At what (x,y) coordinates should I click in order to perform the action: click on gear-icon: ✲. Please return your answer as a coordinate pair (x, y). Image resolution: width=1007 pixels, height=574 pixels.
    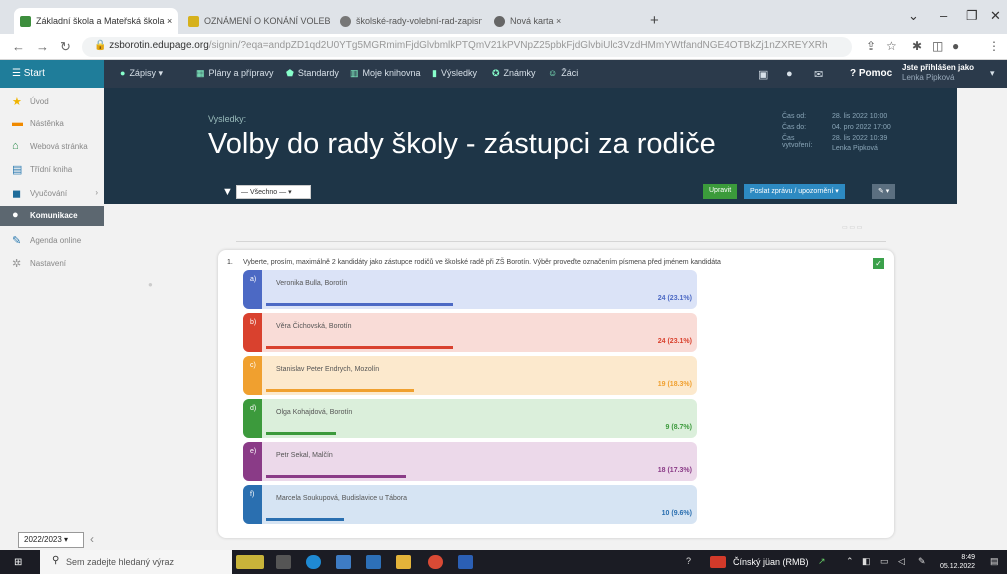
    Looking at the image, I should click on (17, 264).